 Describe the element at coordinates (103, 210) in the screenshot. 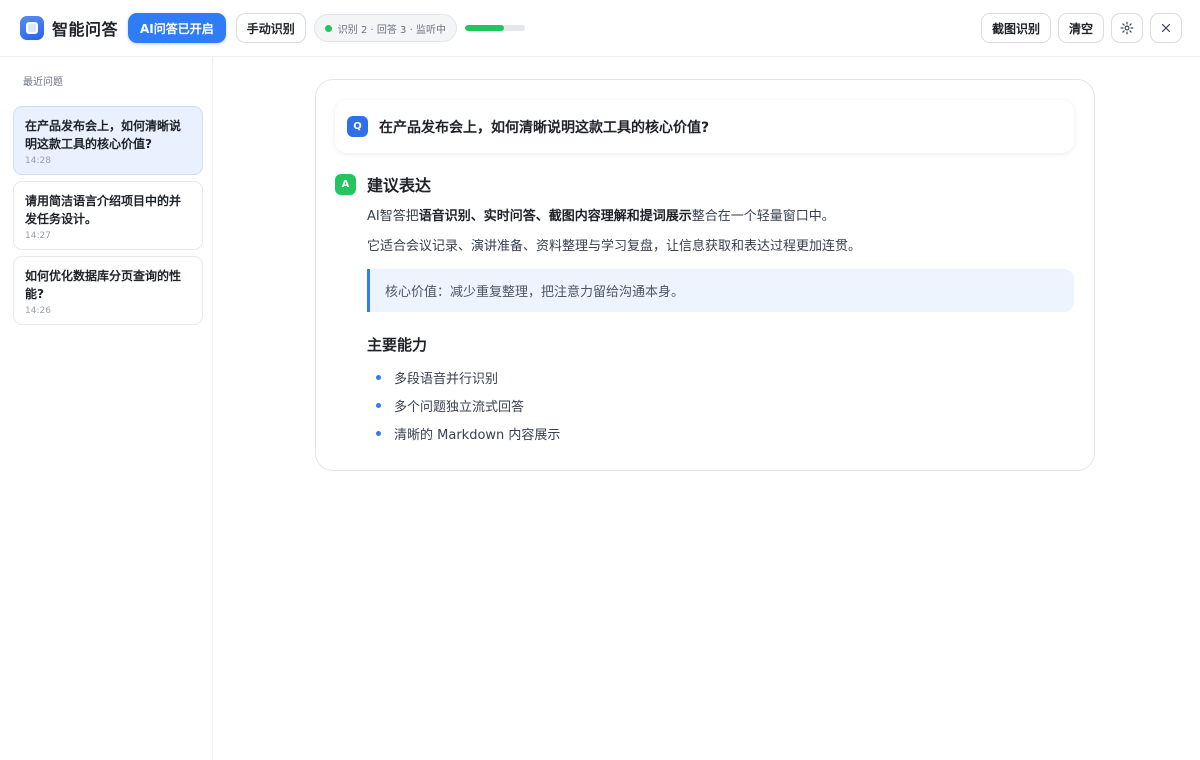

I see `history-question: 请用简洁语言介绍项目中的并发任务设计。` at that location.